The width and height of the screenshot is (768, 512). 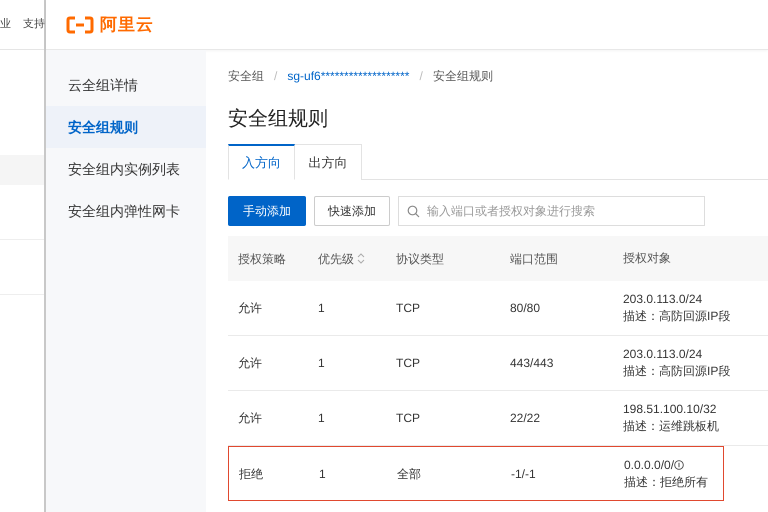 I want to click on page-title: 安全组规则, so click(x=278, y=119).